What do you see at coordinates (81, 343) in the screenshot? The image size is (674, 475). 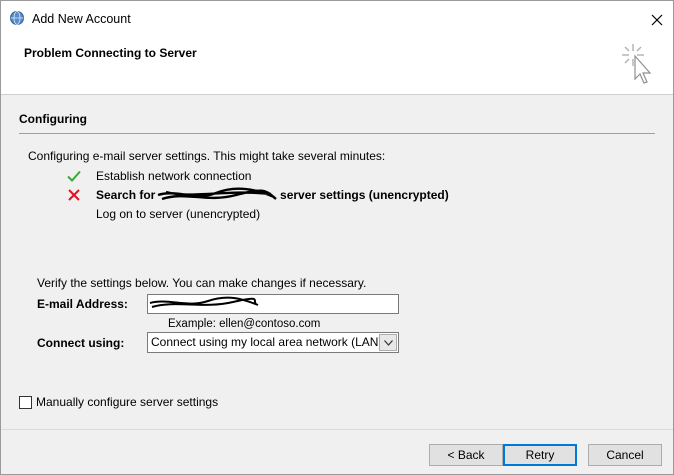 I see `connect-using-label: Connect using:` at bounding box center [81, 343].